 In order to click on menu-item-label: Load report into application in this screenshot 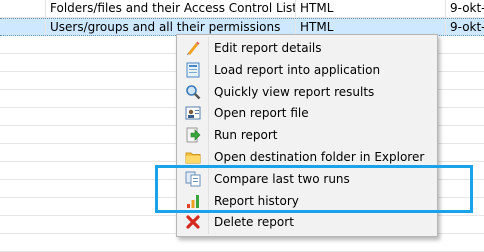, I will do `click(297, 69)`.